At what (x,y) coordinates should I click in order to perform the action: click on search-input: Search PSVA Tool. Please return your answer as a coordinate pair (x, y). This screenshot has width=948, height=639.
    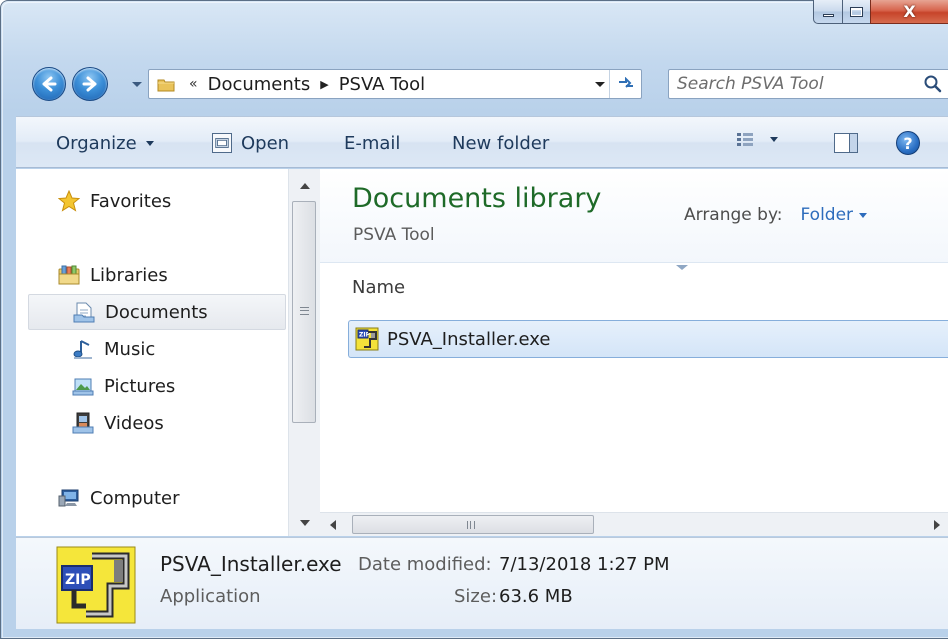
    Looking at the image, I should click on (808, 84).